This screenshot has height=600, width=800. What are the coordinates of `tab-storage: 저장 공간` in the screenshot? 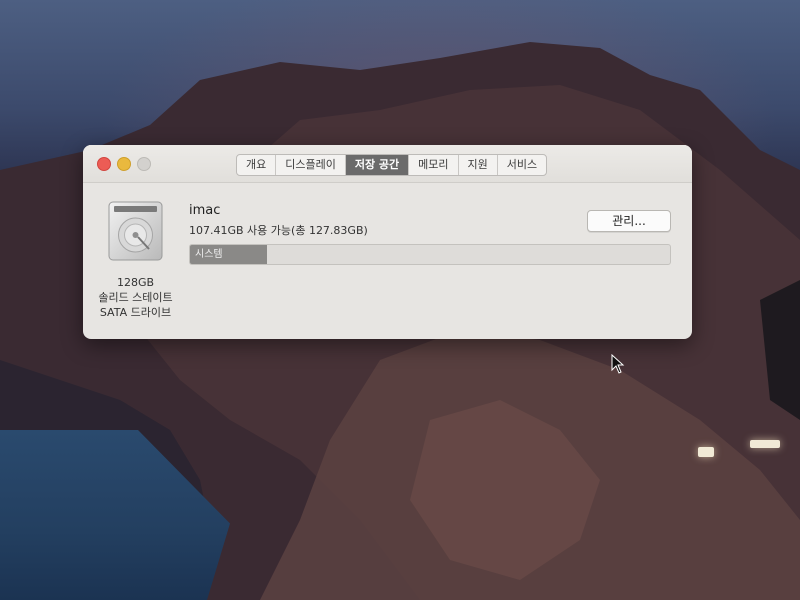 It's located at (377, 165).